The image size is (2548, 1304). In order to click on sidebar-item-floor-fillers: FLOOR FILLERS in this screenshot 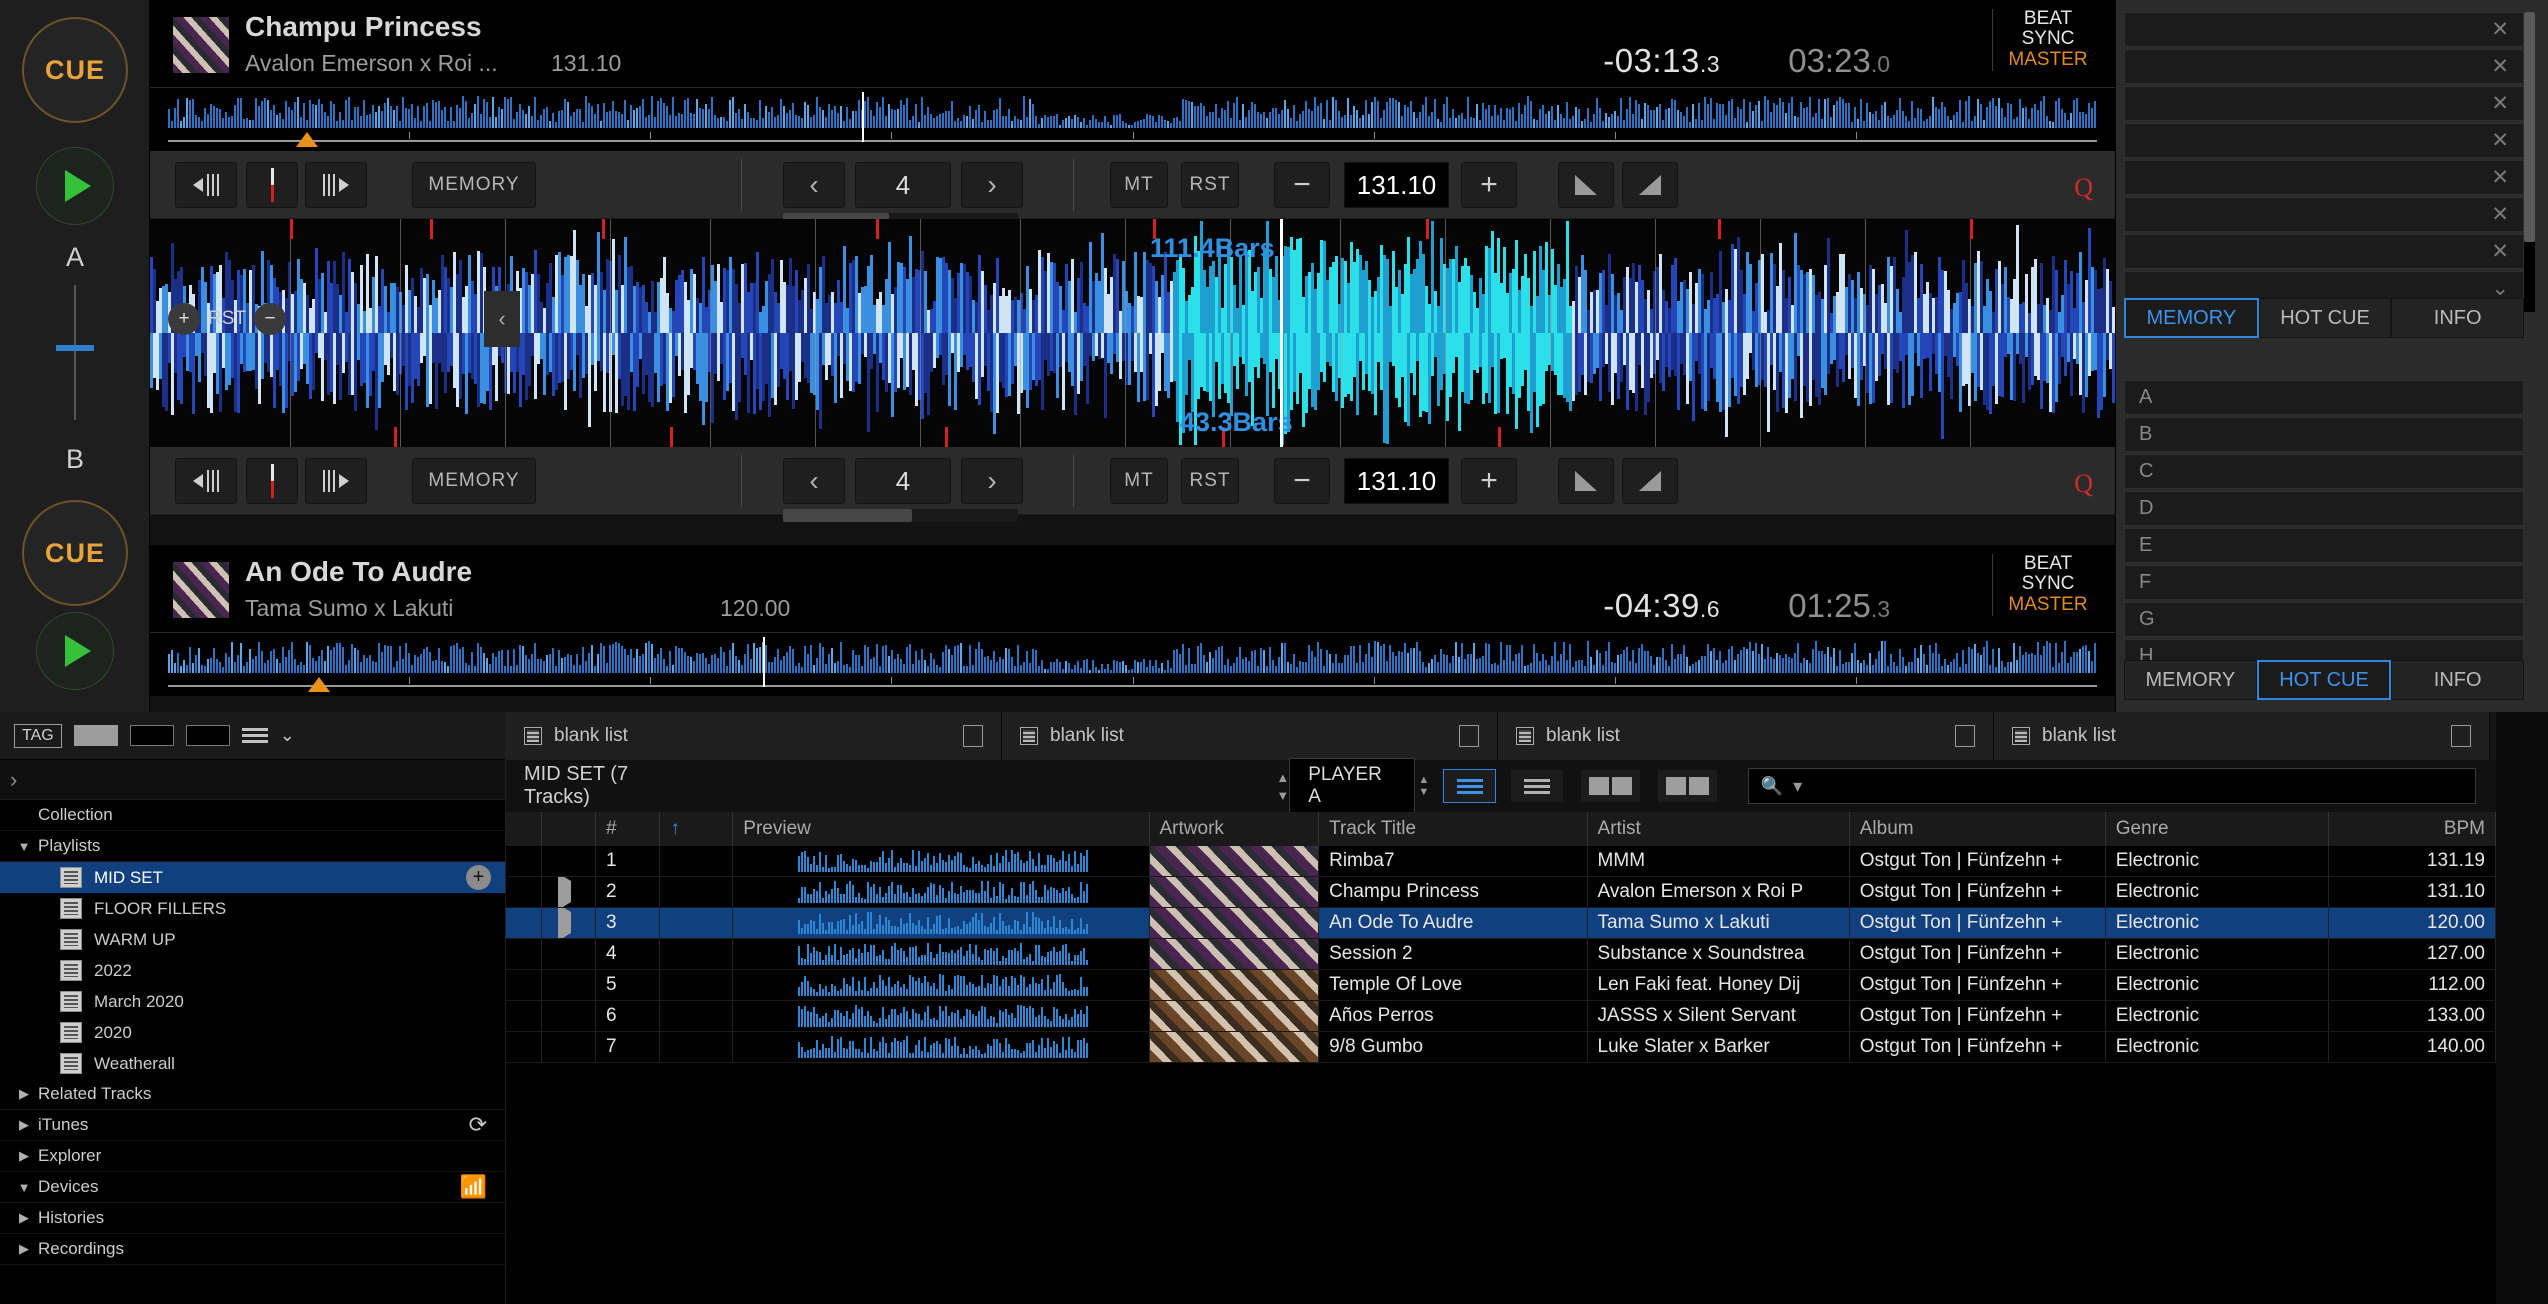, I will do `click(252, 908)`.